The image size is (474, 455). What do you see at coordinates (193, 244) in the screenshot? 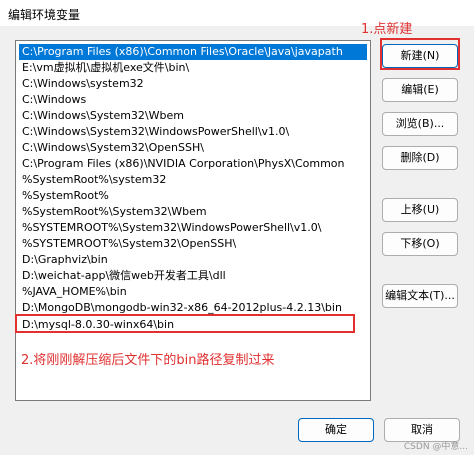
I see `path-item: %SYSTEMROOT%\System32\OpenSSH\` at bounding box center [193, 244].